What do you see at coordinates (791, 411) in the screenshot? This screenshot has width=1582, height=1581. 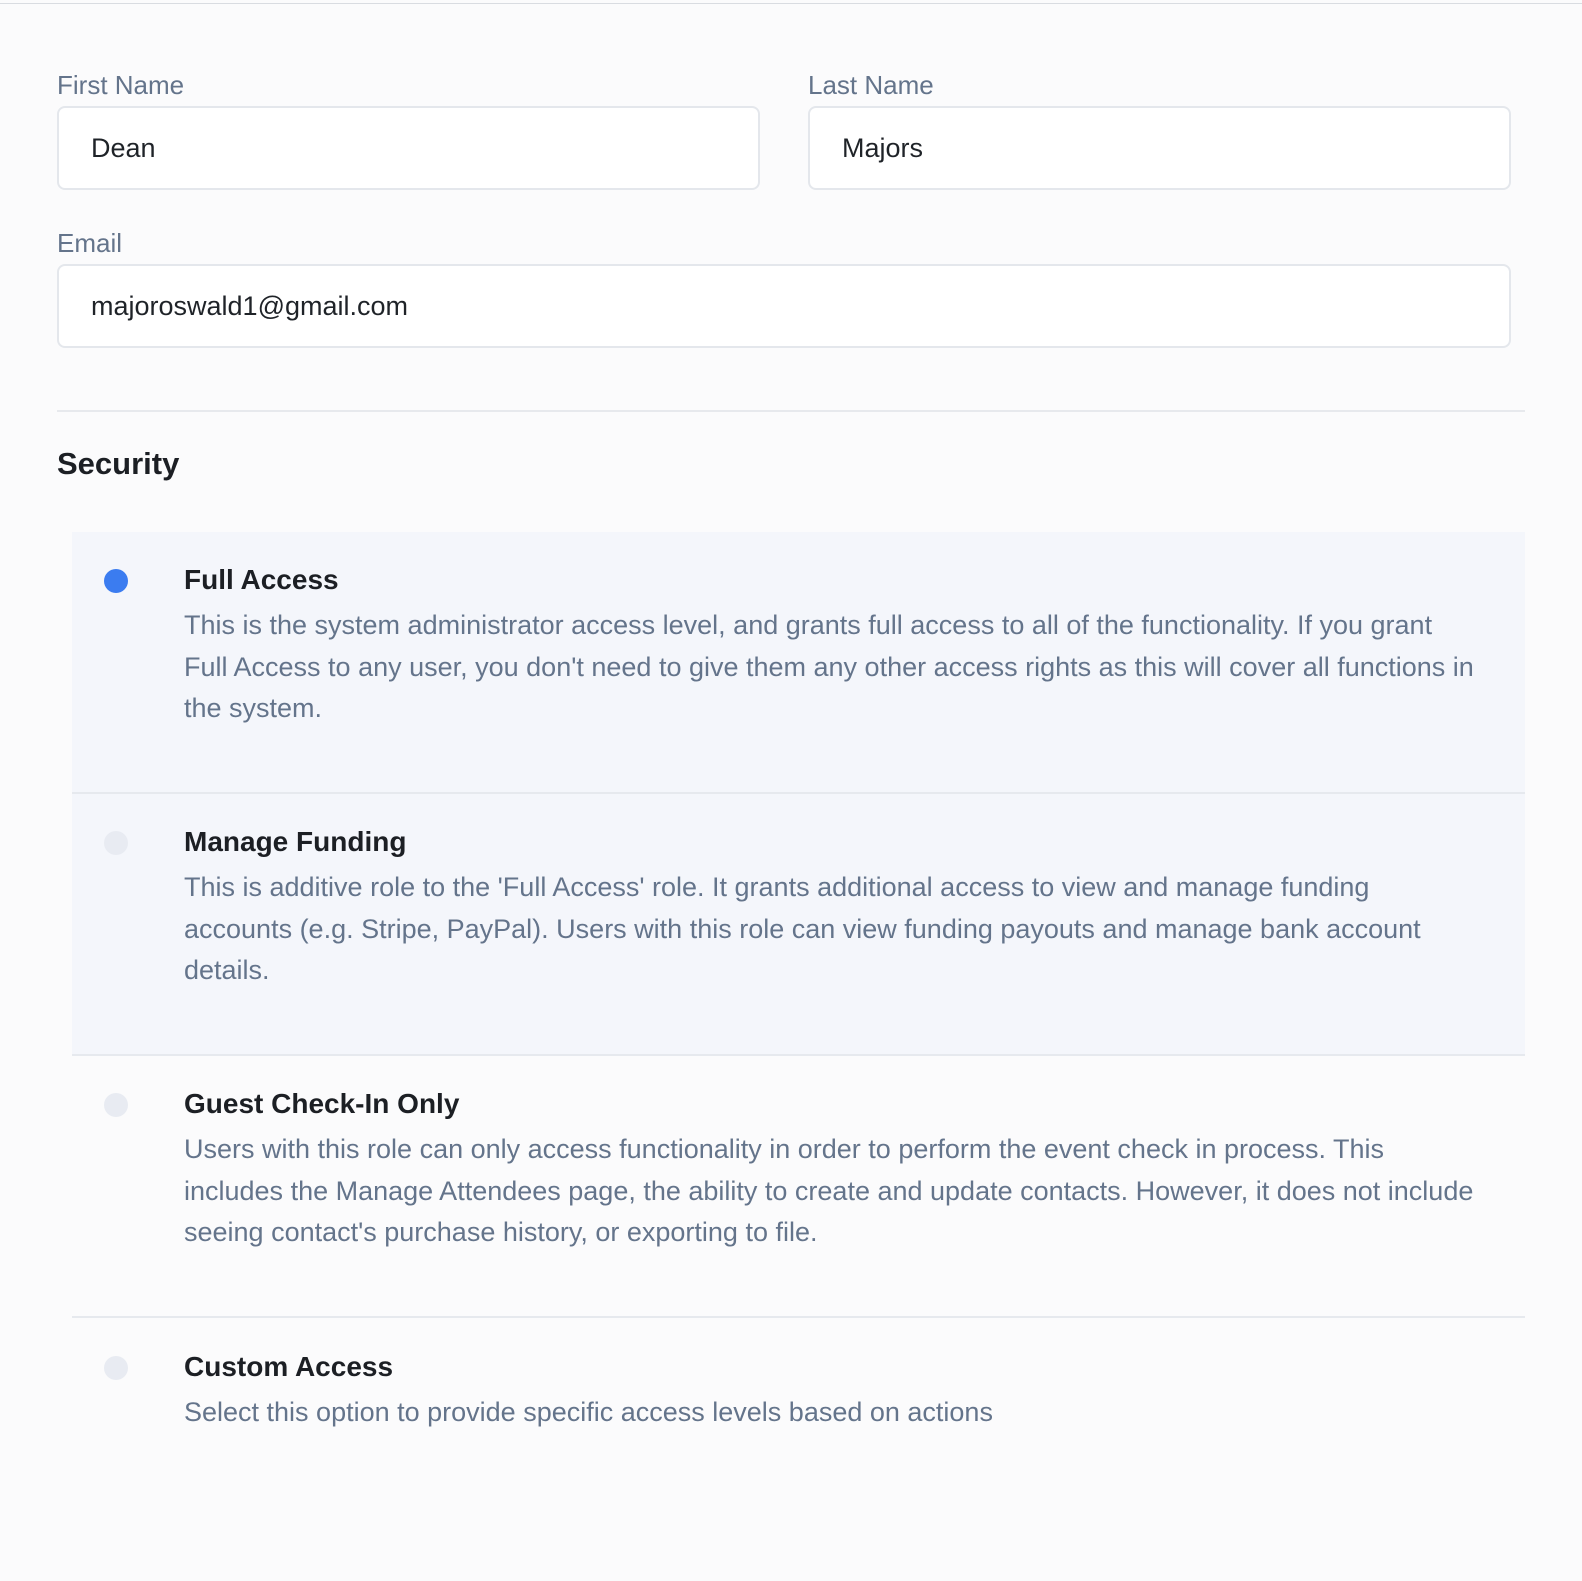 I see `section-divider` at bounding box center [791, 411].